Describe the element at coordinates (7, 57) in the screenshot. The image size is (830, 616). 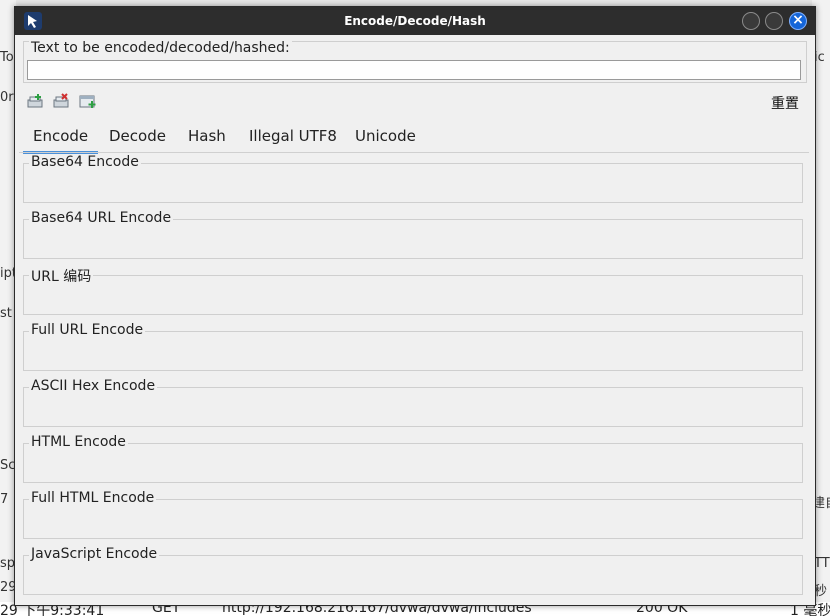
I see `bg-fragment: To` at that location.